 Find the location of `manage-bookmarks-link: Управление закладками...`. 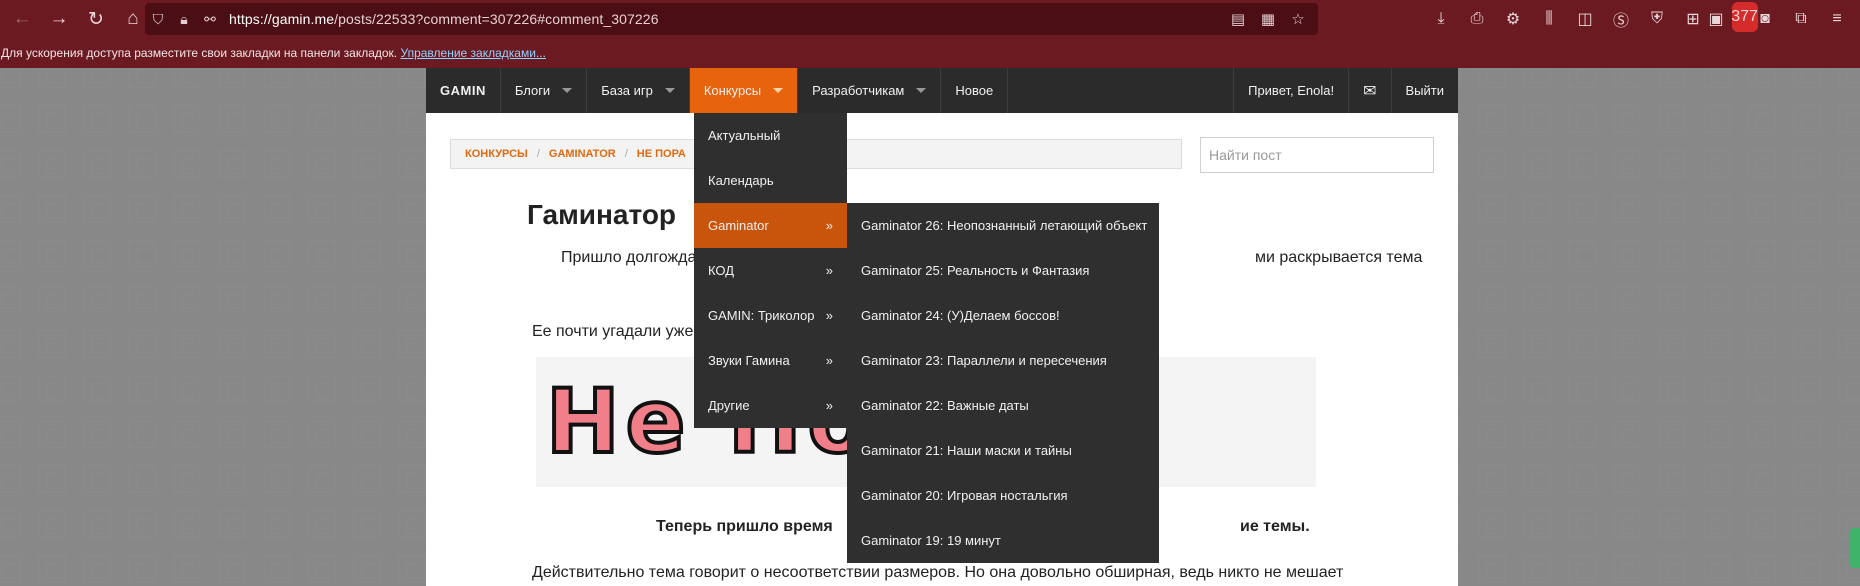

manage-bookmarks-link: Управление закладками... is located at coordinates (472, 53).